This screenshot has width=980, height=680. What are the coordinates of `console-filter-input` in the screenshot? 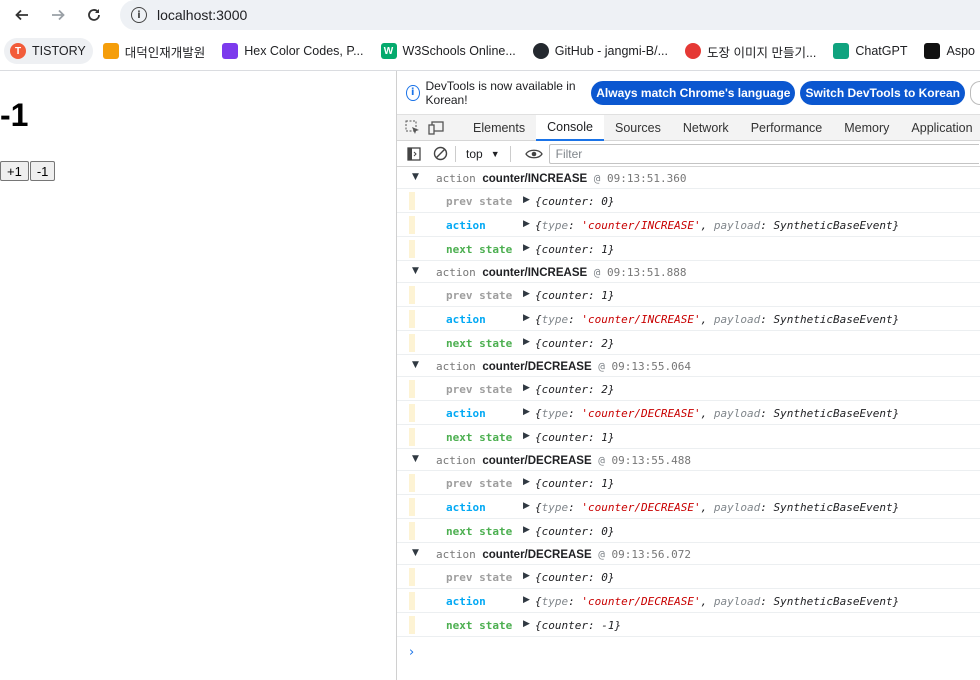 It's located at (767, 153).